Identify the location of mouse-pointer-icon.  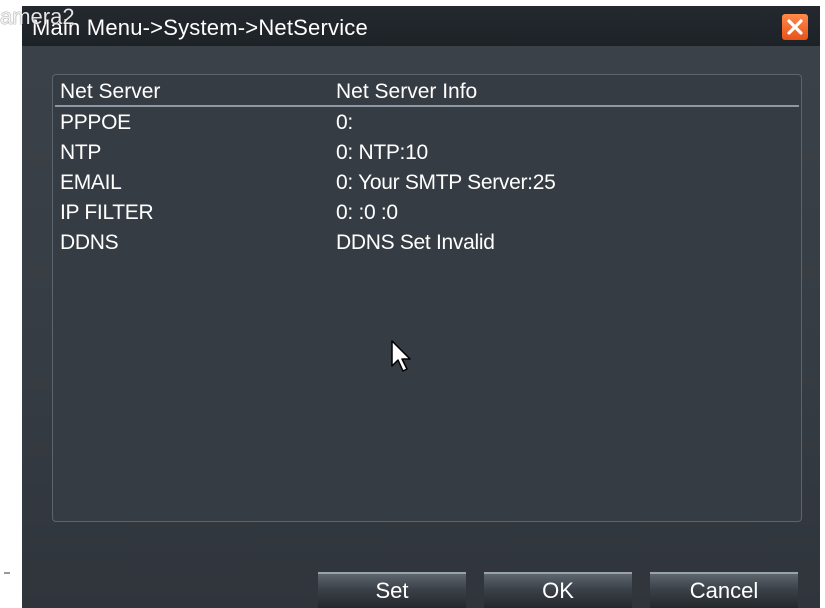
(401, 356).